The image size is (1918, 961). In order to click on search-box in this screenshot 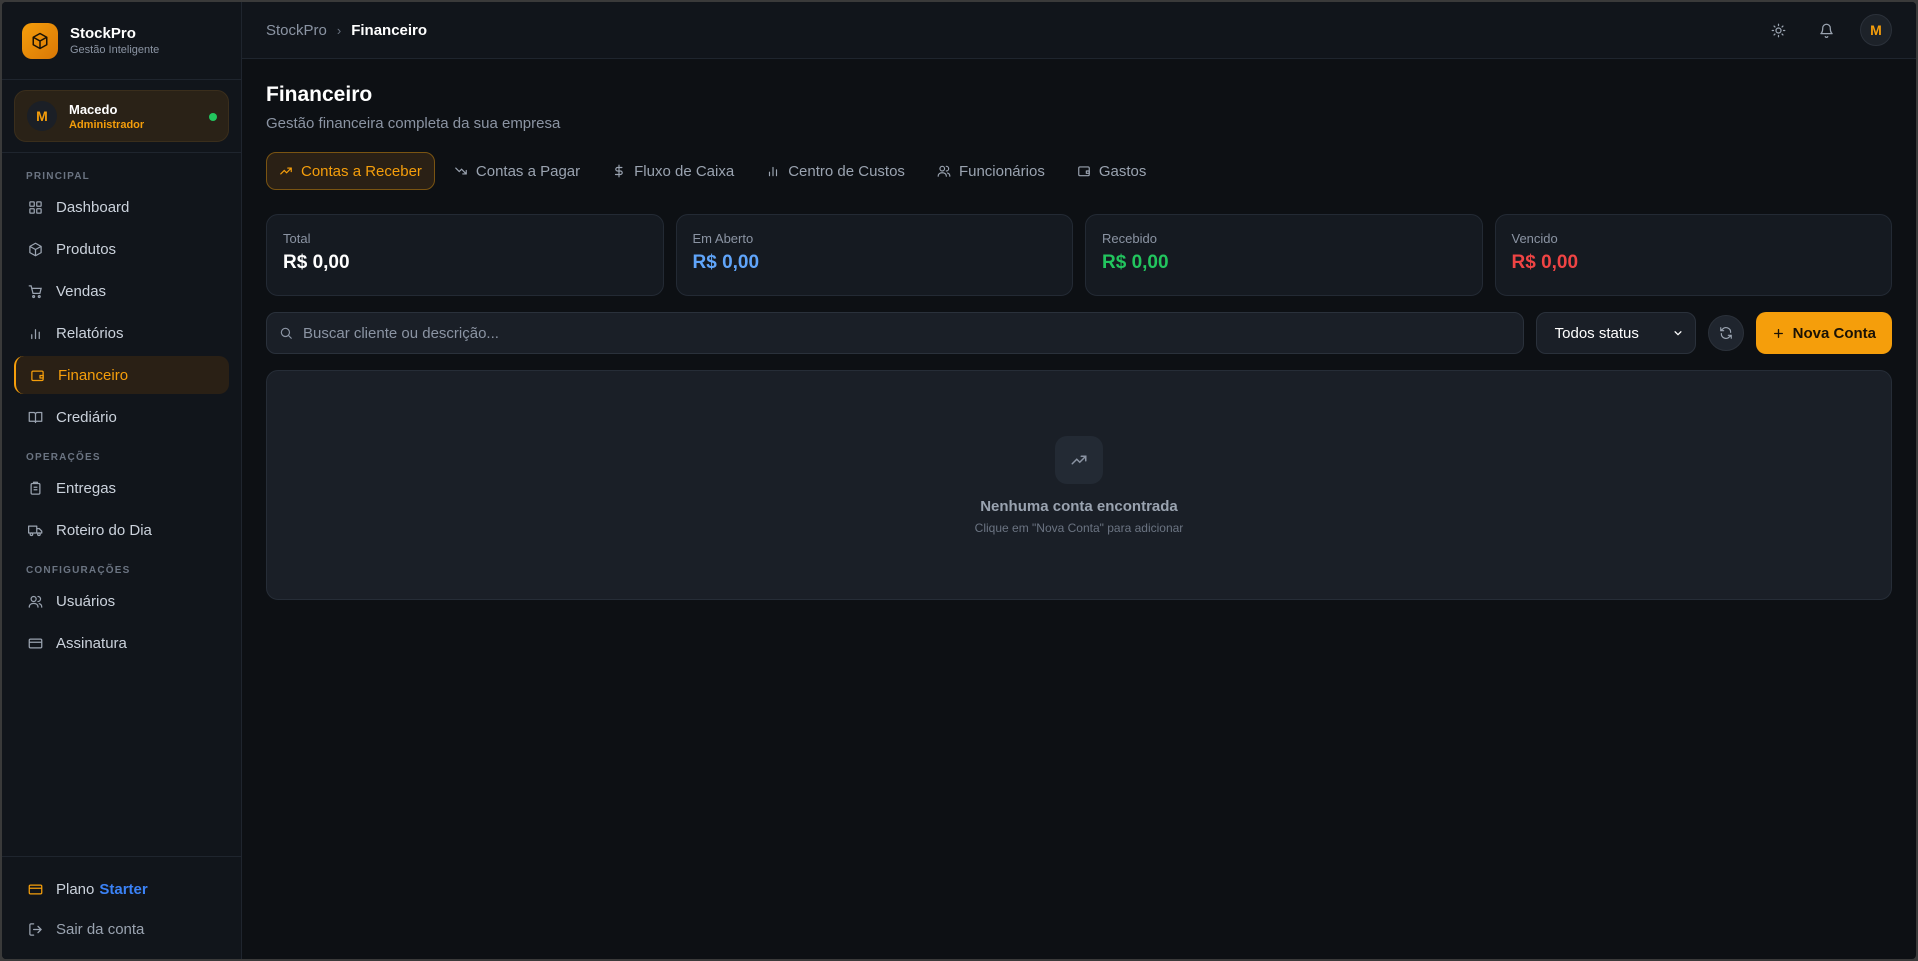, I will do `click(895, 333)`.